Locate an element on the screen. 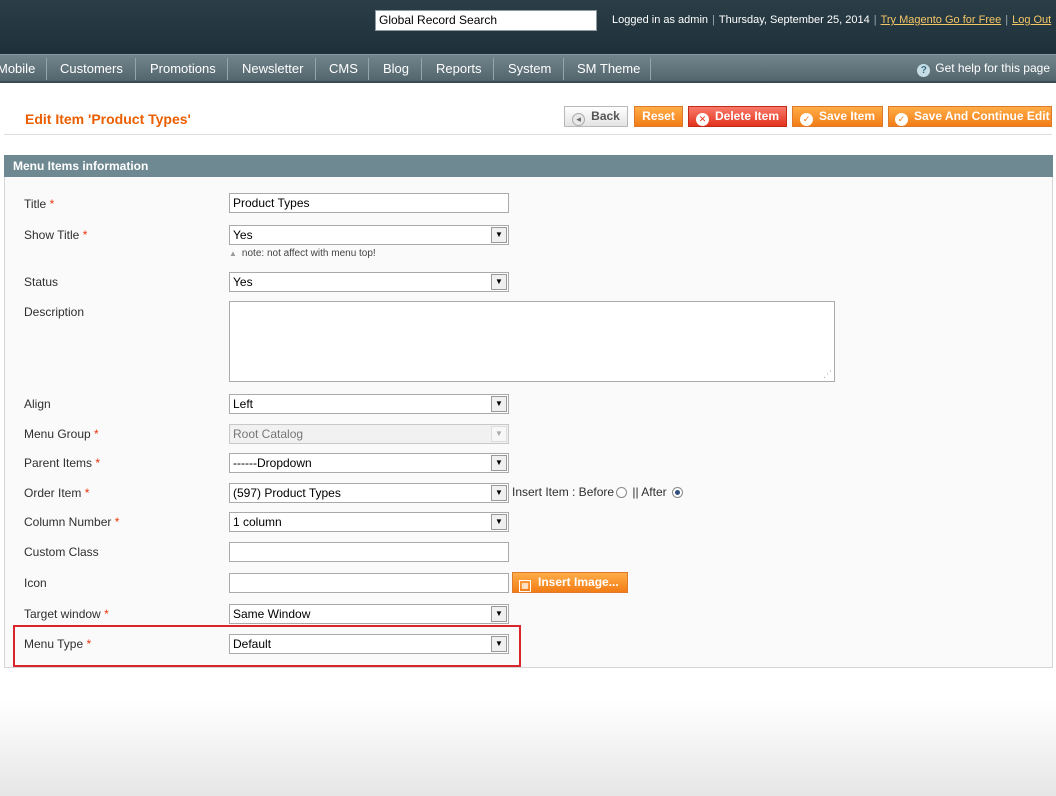 The width and height of the screenshot is (1056, 796). show-title-label: Show Title * is located at coordinates (56, 235).